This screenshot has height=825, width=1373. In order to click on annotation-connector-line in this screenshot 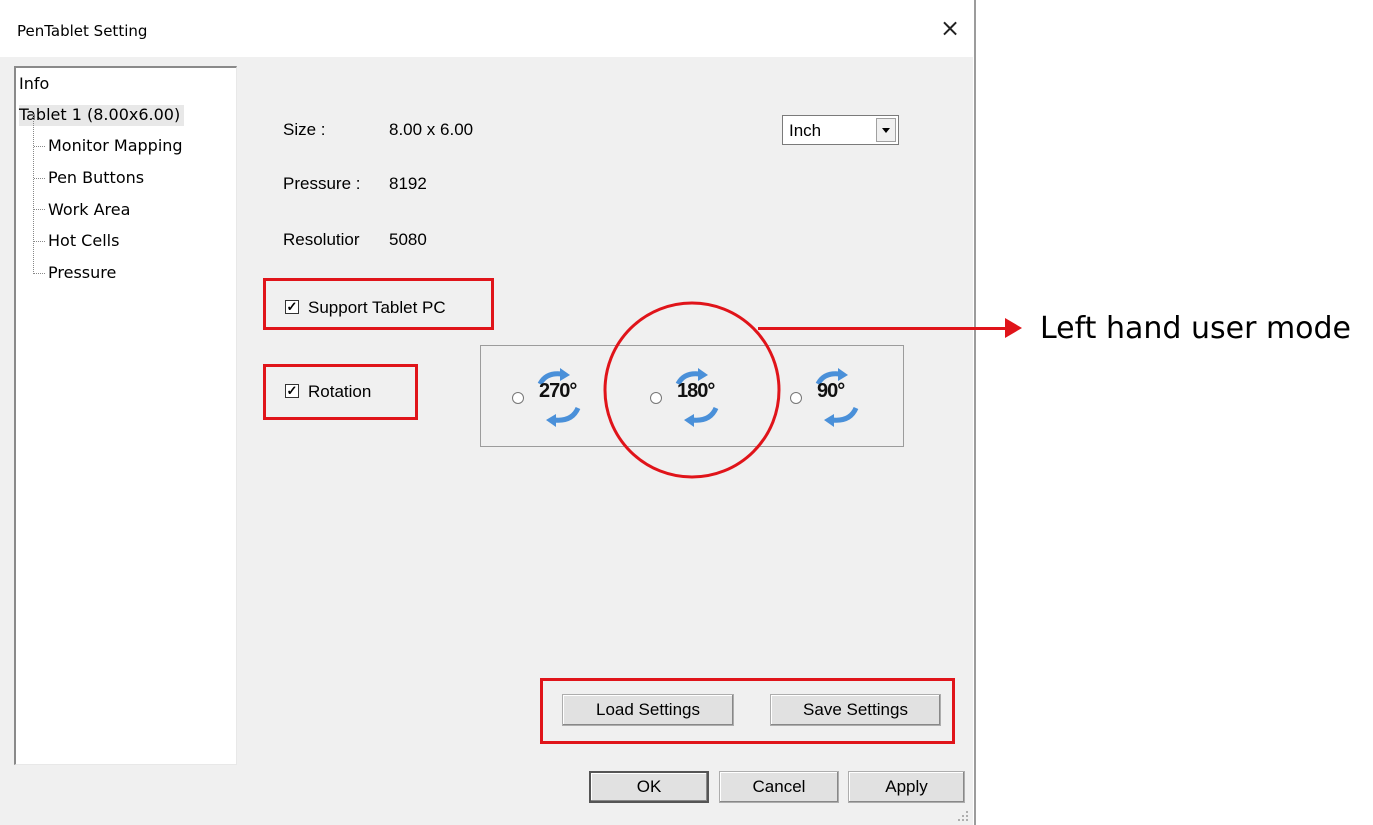, I will do `click(884, 328)`.